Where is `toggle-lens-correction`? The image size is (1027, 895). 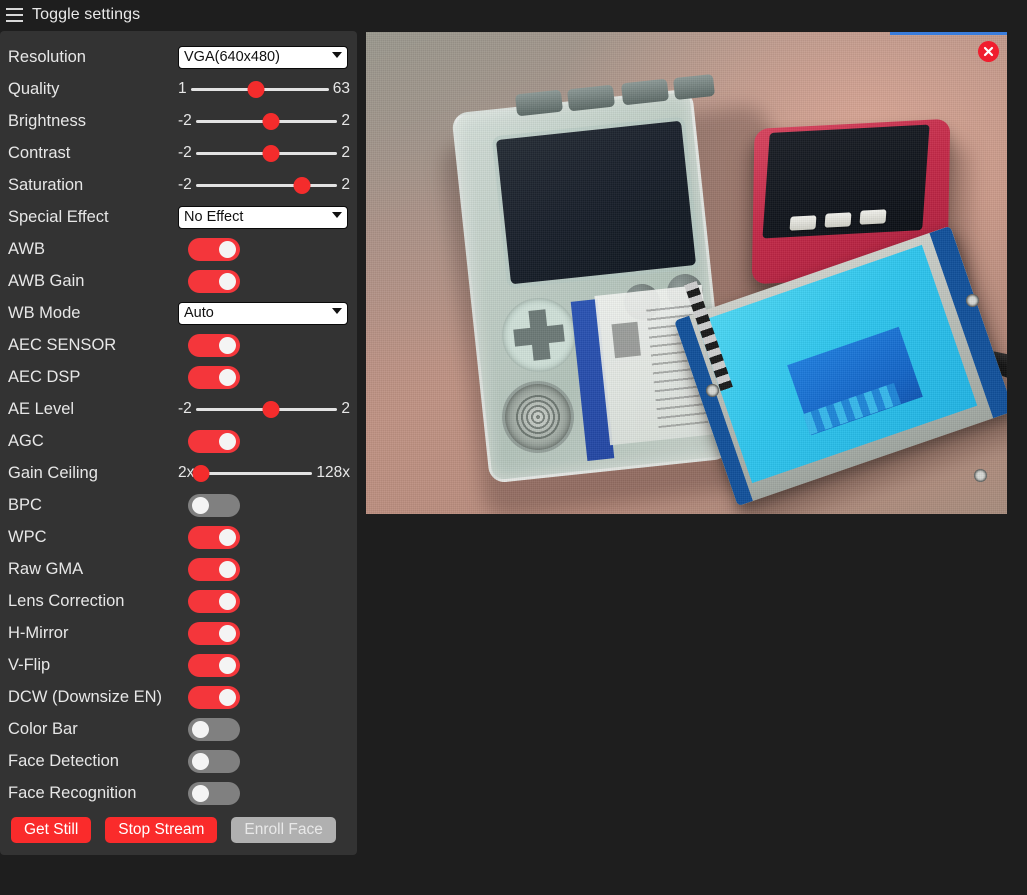 toggle-lens-correction is located at coordinates (214, 601).